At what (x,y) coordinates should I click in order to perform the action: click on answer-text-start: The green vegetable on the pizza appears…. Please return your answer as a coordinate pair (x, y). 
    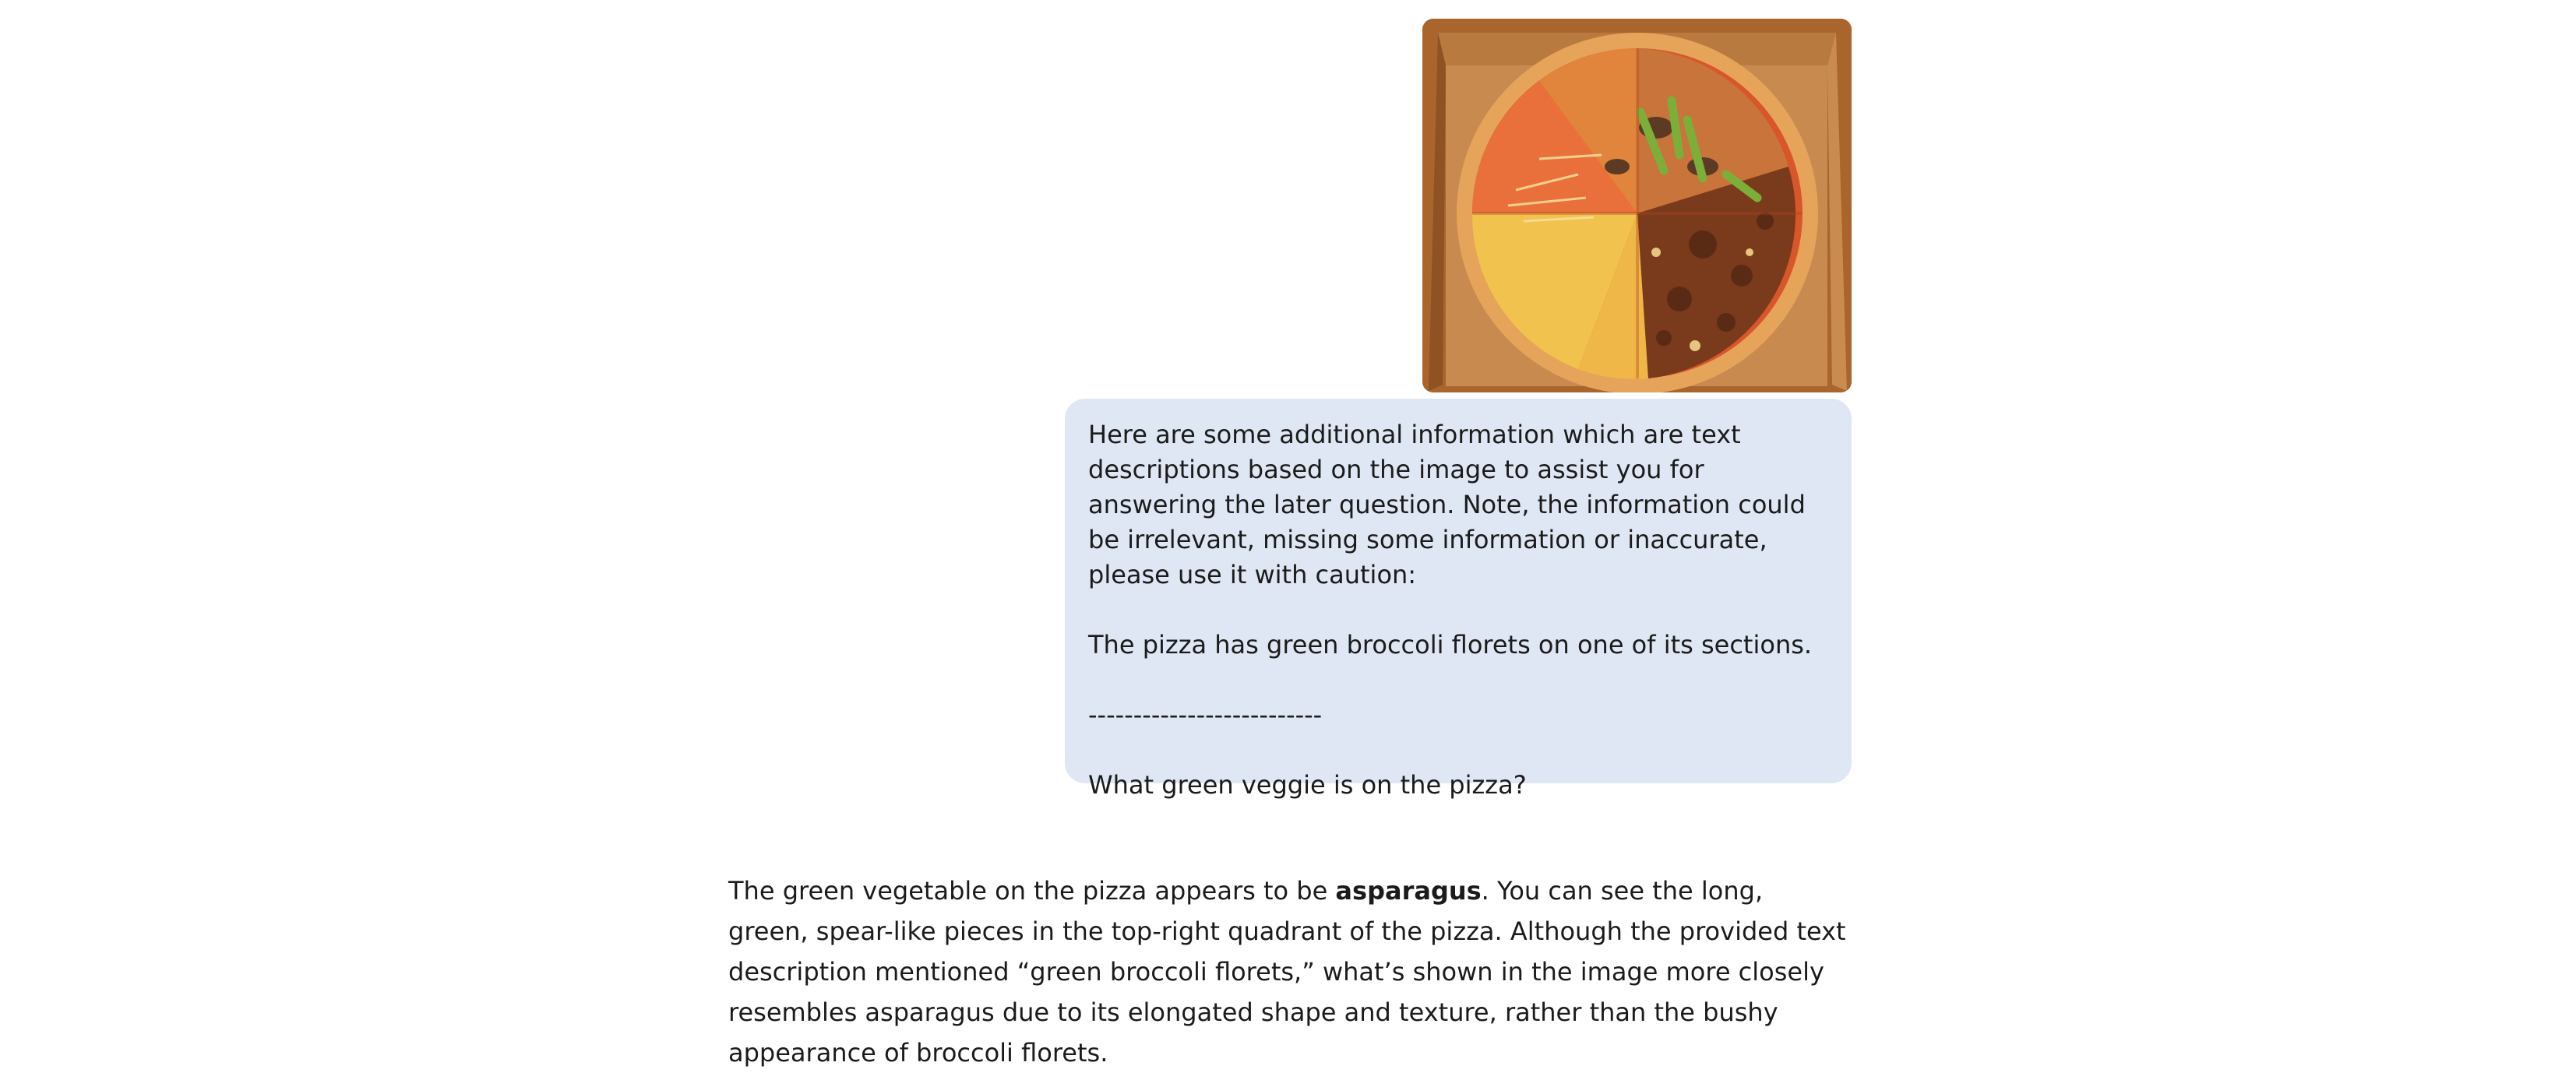
    Looking at the image, I should click on (1032, 891).